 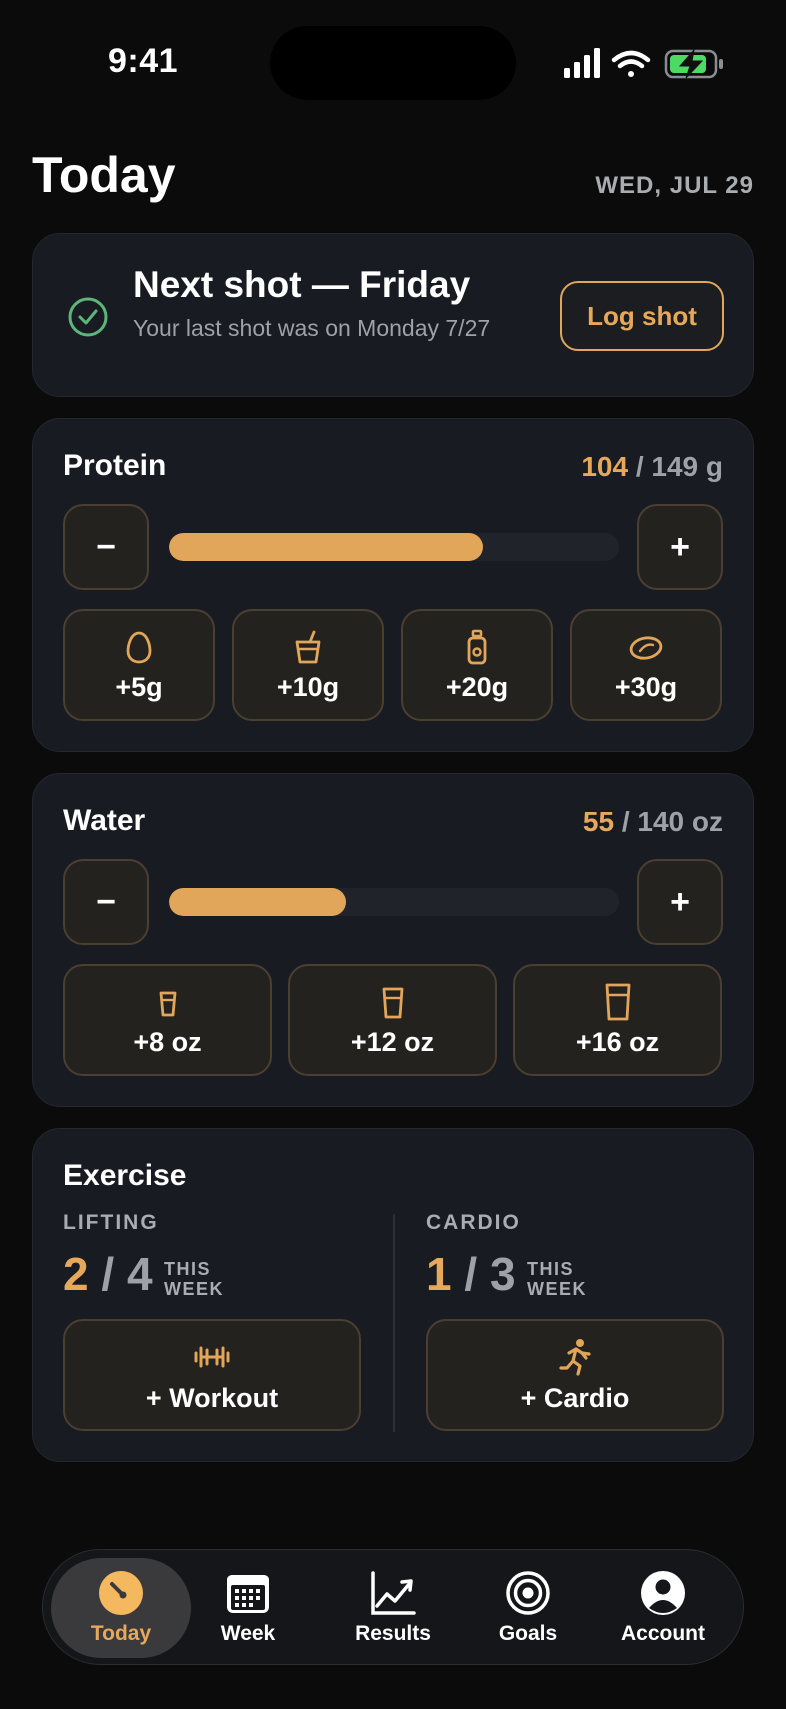 What do you see at coordinates (642, 316) in the screenshot?
I see `log-shot-button: Log shot` at bounding box center [642, 316].